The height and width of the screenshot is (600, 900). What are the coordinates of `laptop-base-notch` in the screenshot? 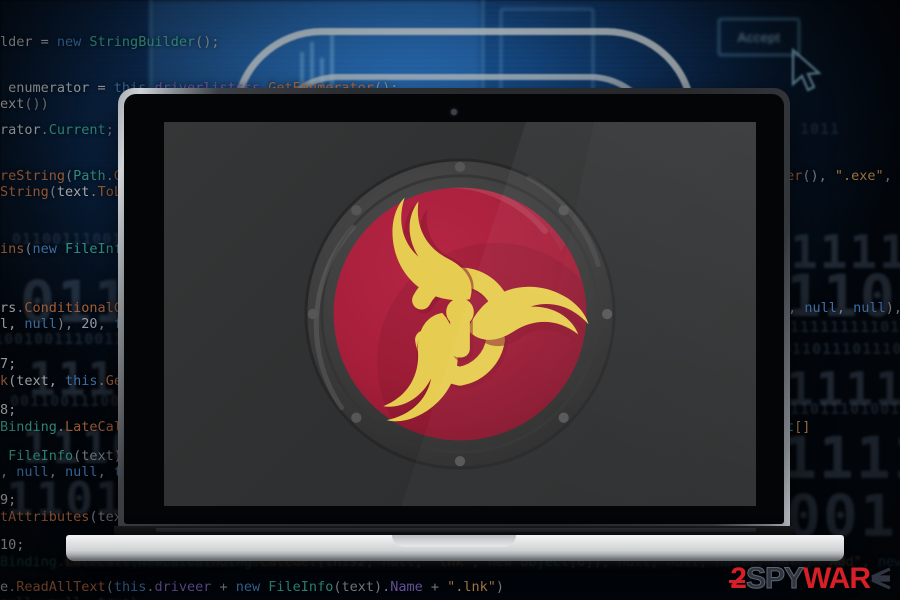 It's located at (454, 541).